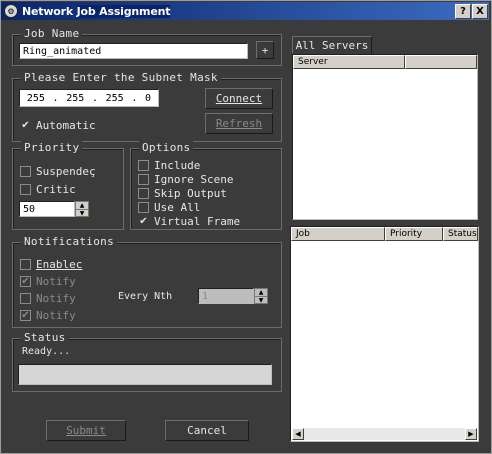 This screenshot has width=492, height=454. Describe the element at coordinates (36, 98) in the screenshot. I see `subnet-octet-1: 255` at that location.